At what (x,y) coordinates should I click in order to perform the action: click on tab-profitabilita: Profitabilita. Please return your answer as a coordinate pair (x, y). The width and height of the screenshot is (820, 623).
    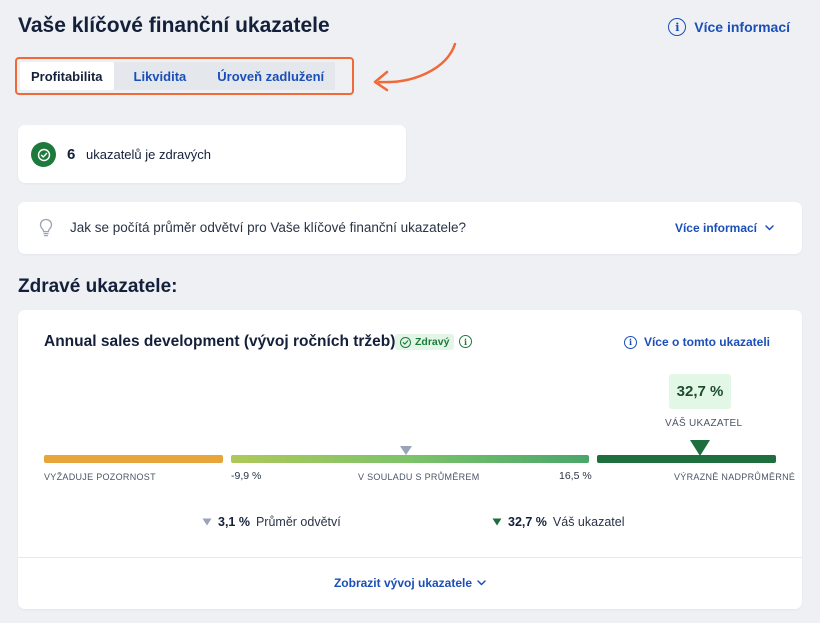
    Looking at the image, I should click on (67, 76).